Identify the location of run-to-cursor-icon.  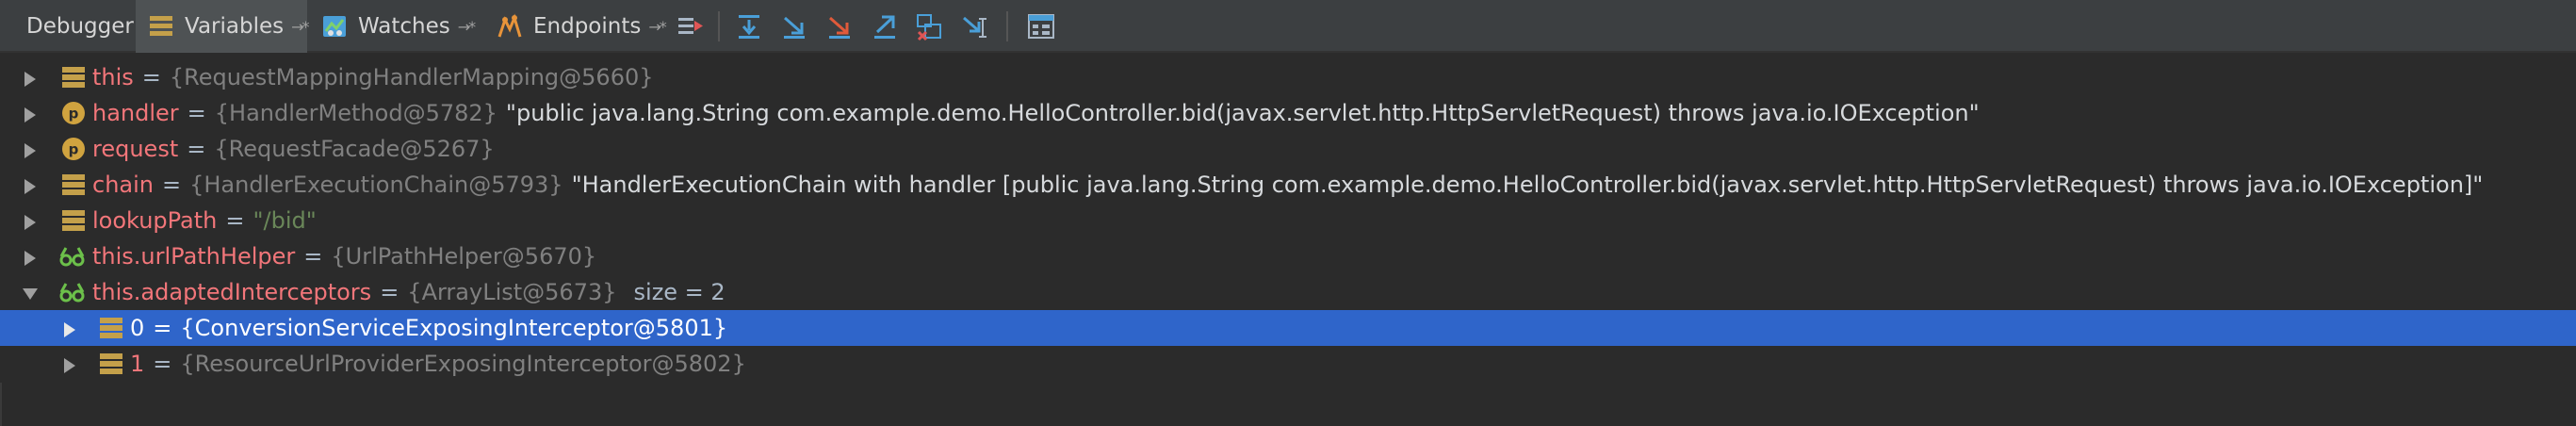
(975, 26).